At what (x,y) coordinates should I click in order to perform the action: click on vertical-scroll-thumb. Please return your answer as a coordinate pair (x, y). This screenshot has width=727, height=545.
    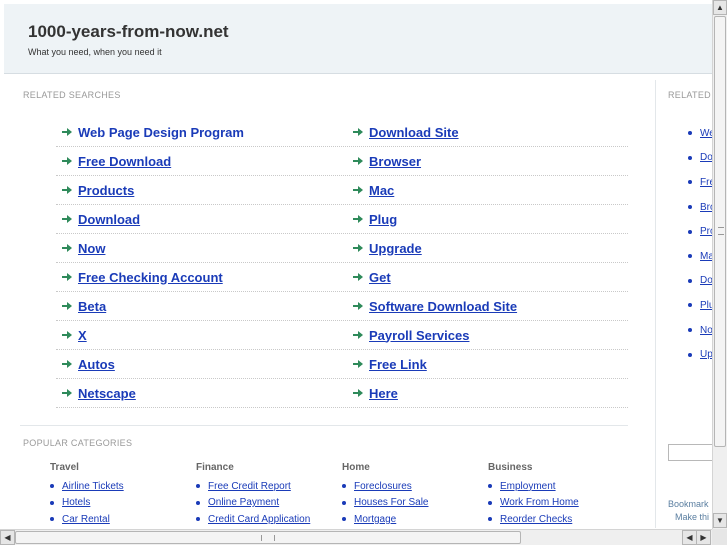
    Looking at the image, I should click on (720, 231).